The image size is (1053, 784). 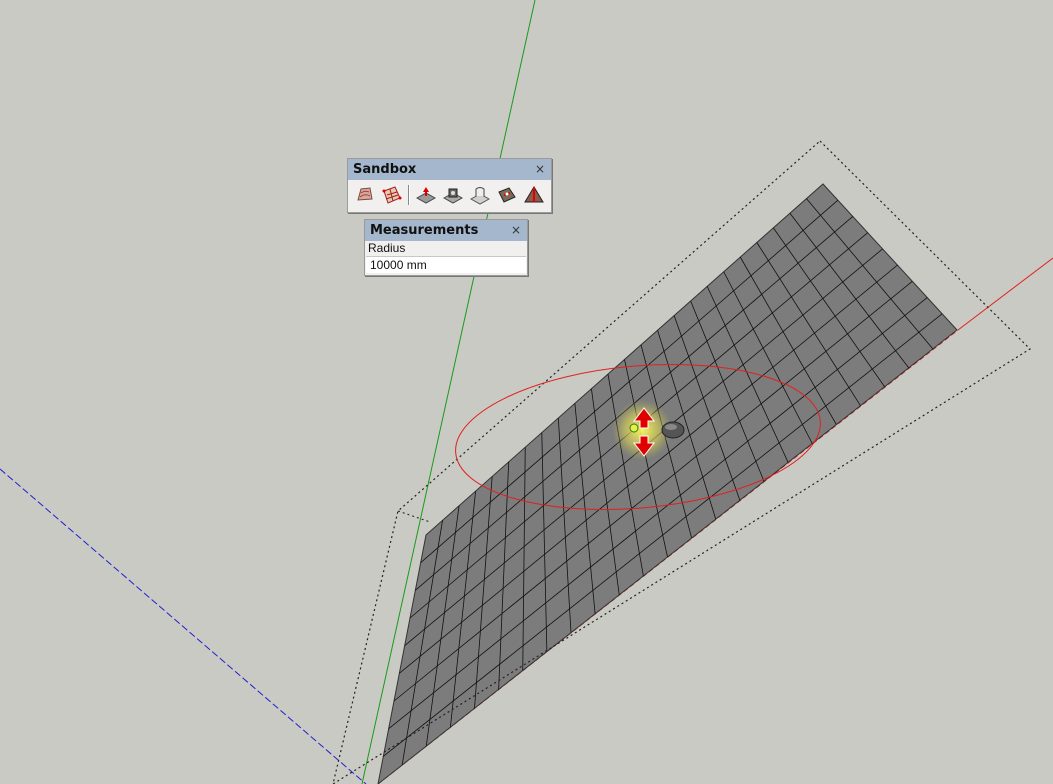 I want to click on measurements-title-text: Measurements, so click(x=424, y=230).